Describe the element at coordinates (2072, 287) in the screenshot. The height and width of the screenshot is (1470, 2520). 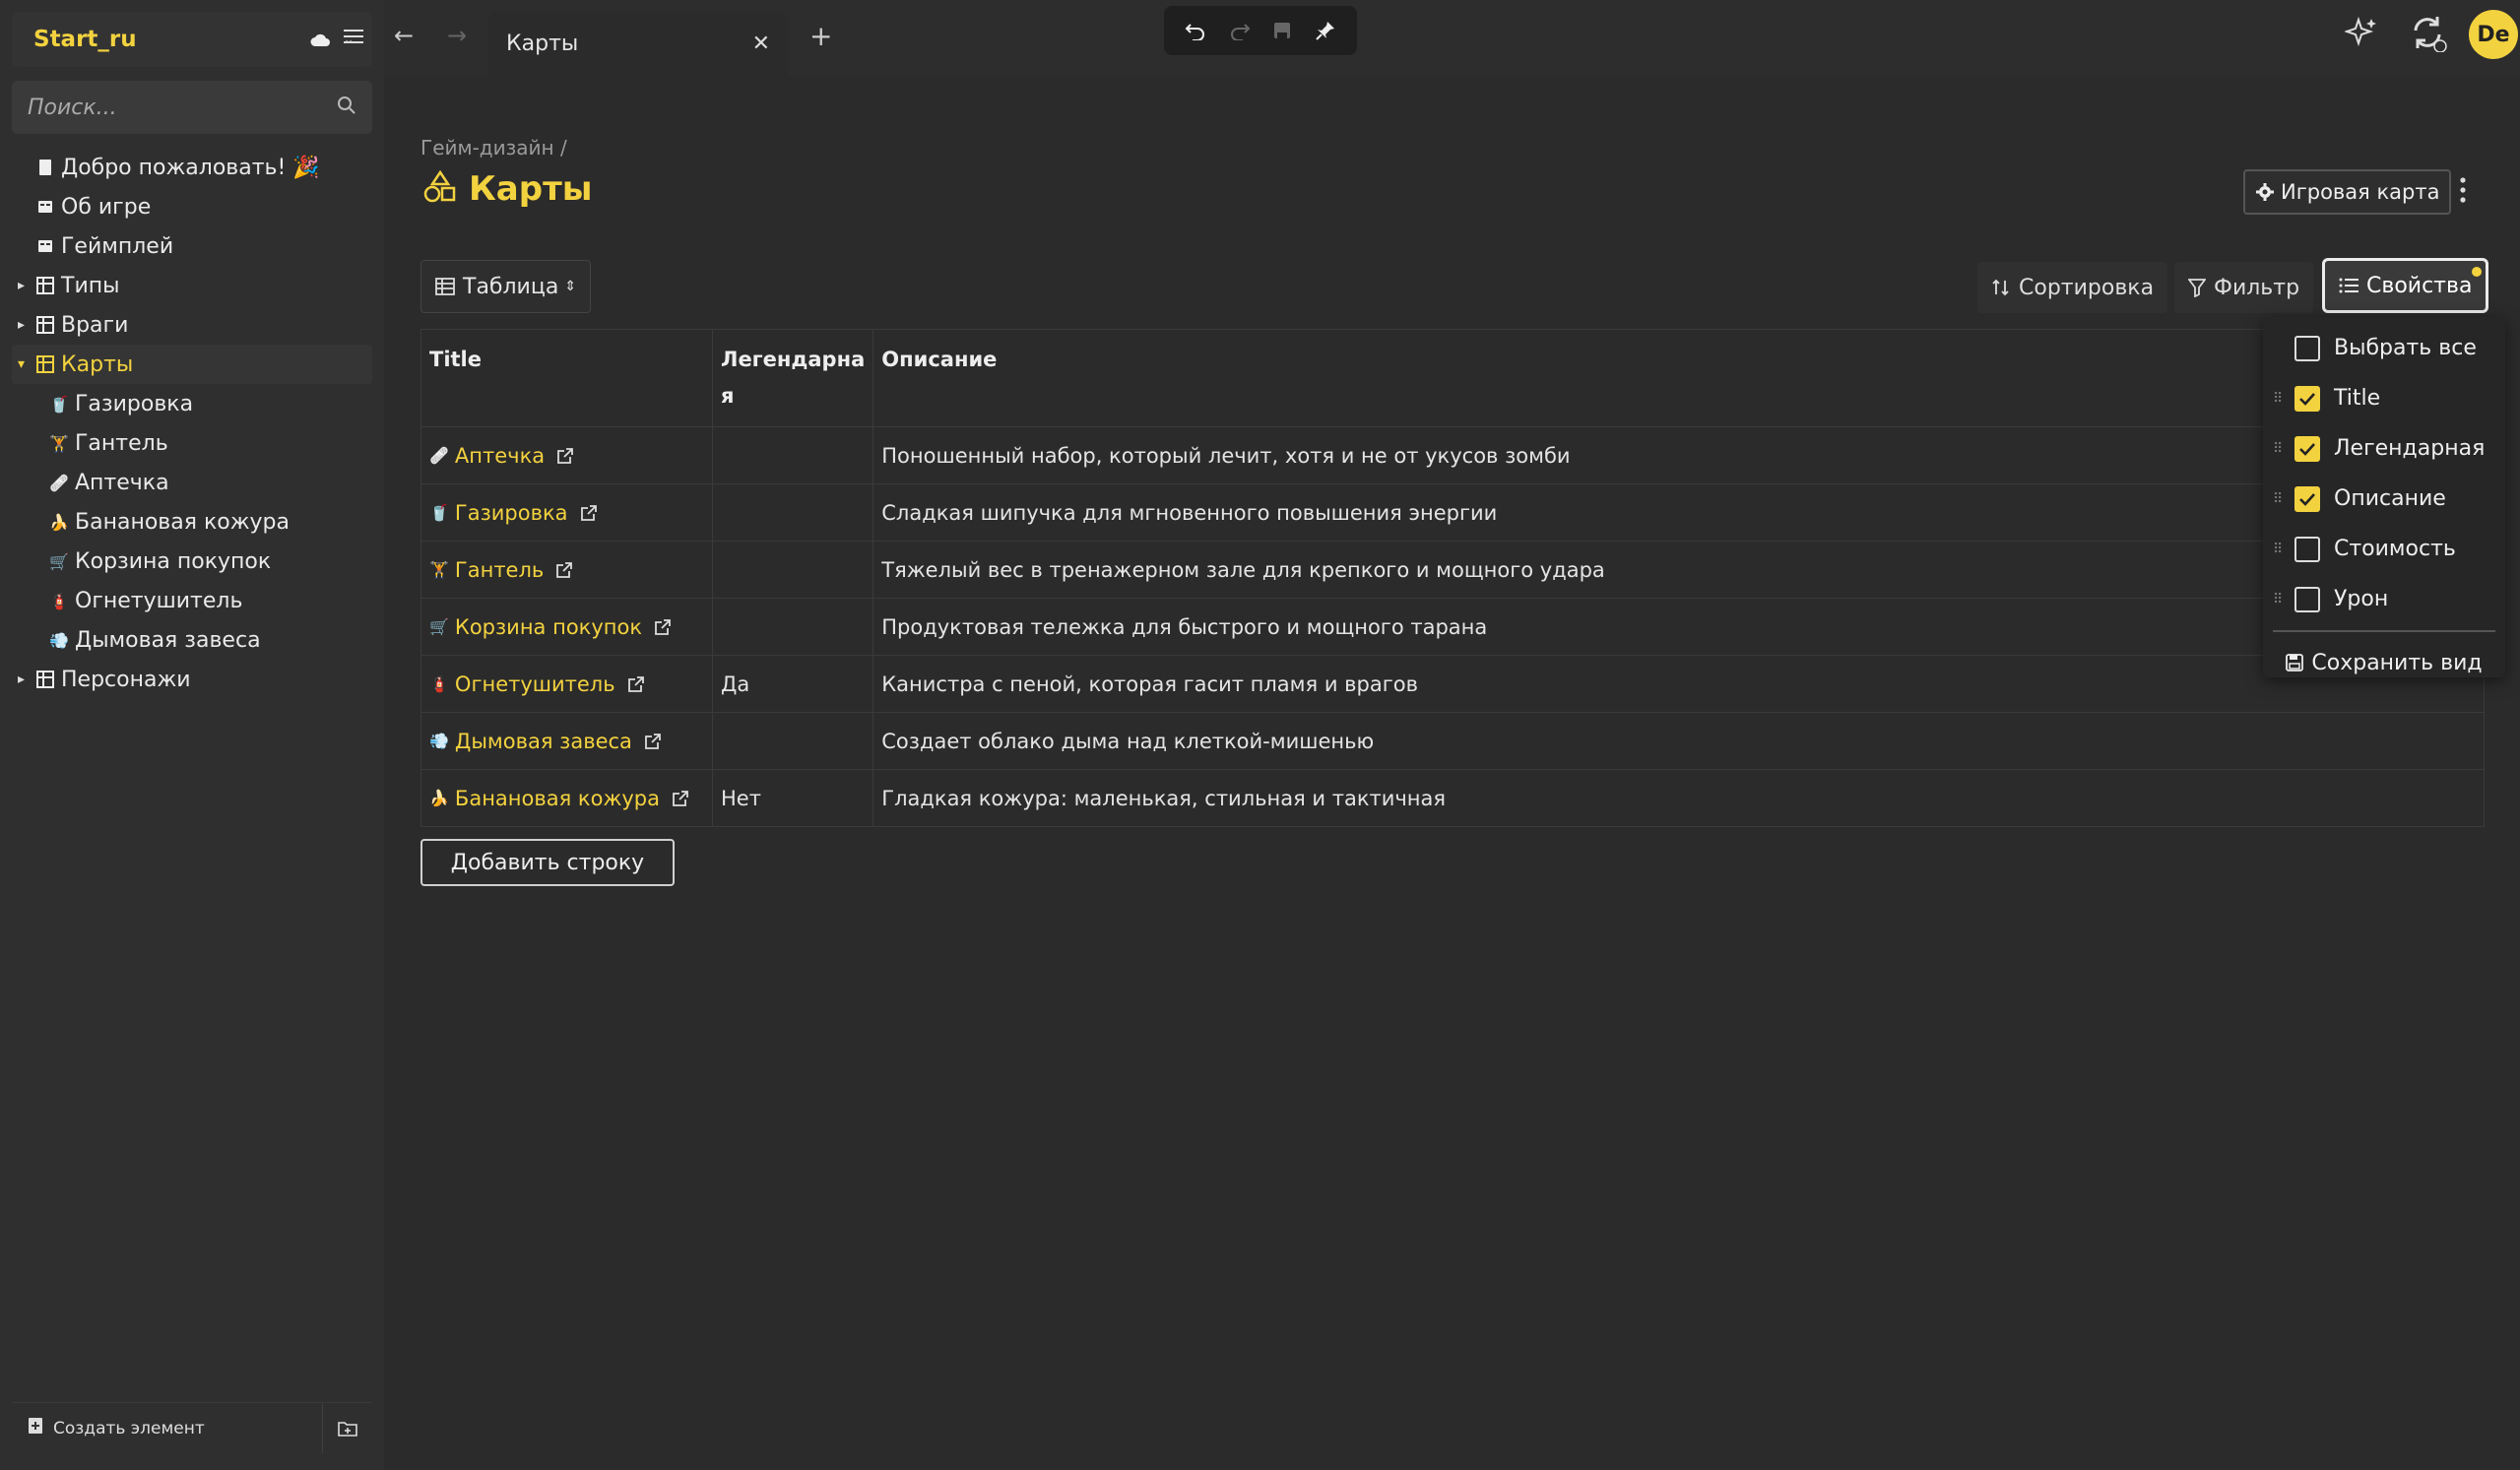
I see `sort-button: Сортировка` at that location.